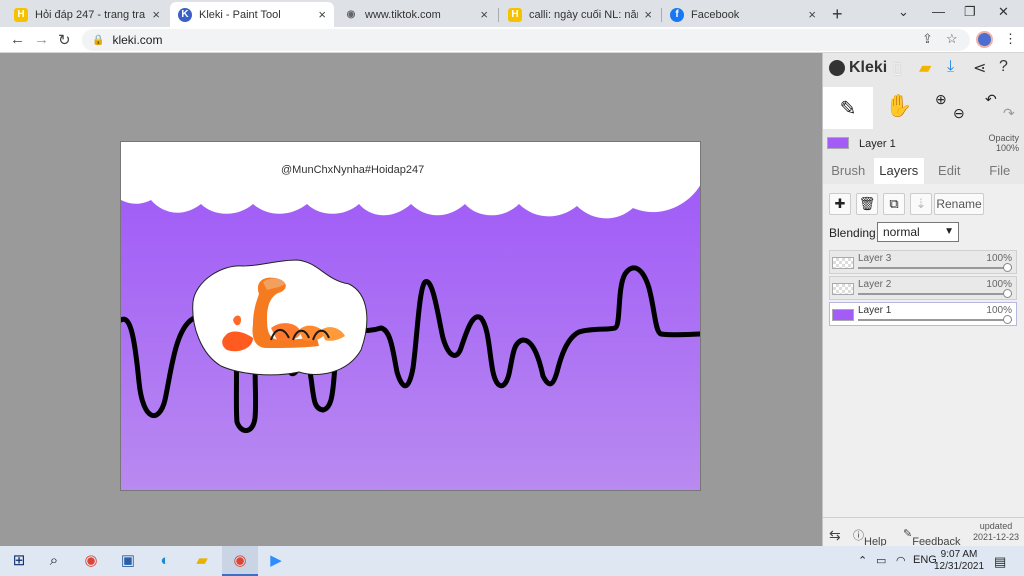 The width and height of the screenshot is (1024, 576). Describe the element at coordinates (867, 204) in the screenshot. I see `delete-layer-button: 🗑` at that location.